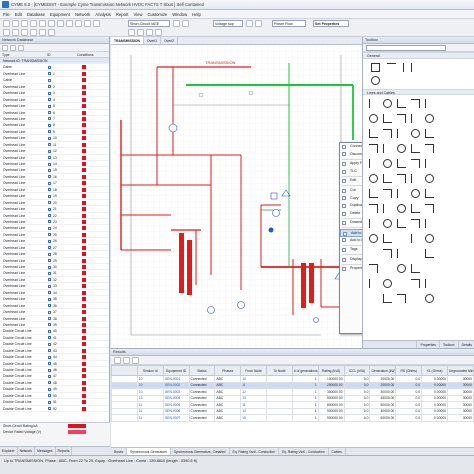 This screenshot has height=474, width=474. What do you see at coordinates (124, 370) in the screenshot?
I see `column-header` at bounding box center [124, 370].